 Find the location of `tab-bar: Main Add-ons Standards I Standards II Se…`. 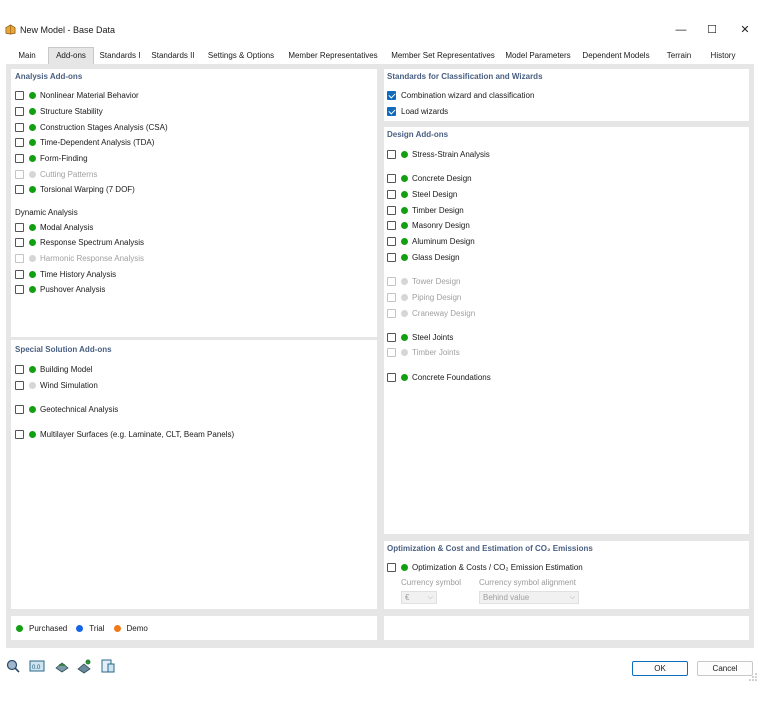

tab-bar: Main Add-ons Standards I Standards II Se… is located at coordinates (380, 55).